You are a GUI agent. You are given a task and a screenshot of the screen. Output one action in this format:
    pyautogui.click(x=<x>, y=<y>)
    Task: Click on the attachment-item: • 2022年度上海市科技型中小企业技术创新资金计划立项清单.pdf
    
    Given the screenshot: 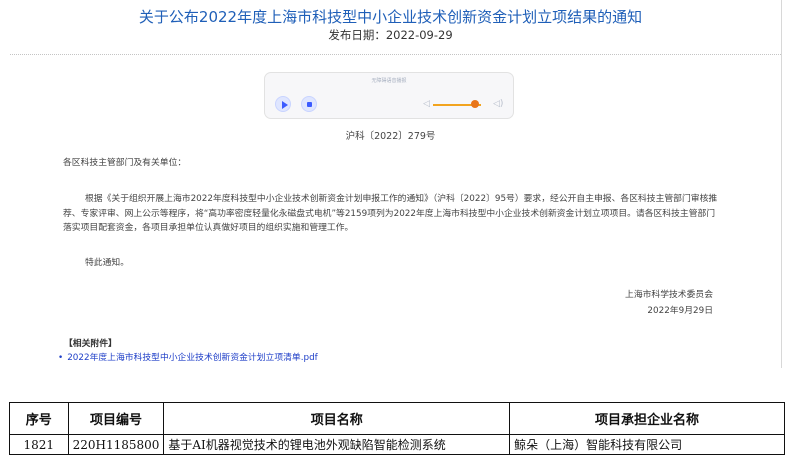 What is the action you would take?
    pyautogui.click(x=188, y=358)
    